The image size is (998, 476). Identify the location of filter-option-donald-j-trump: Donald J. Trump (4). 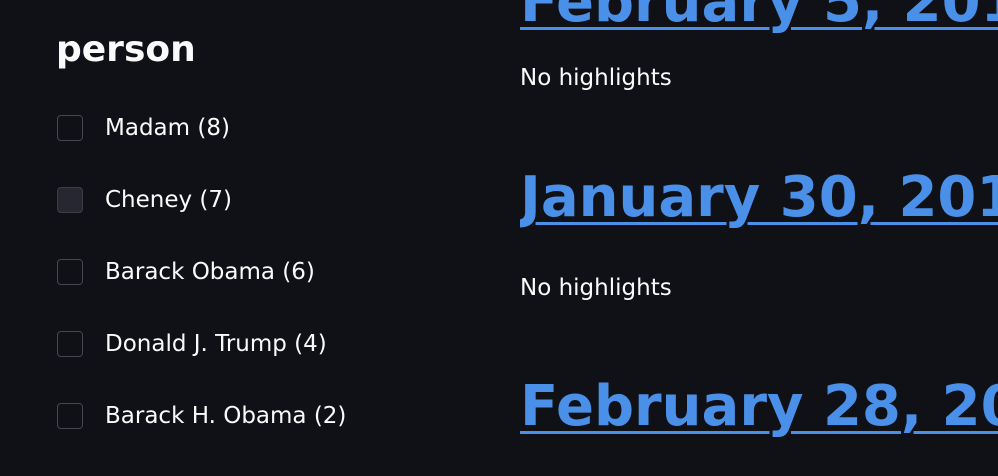
(192, 344).